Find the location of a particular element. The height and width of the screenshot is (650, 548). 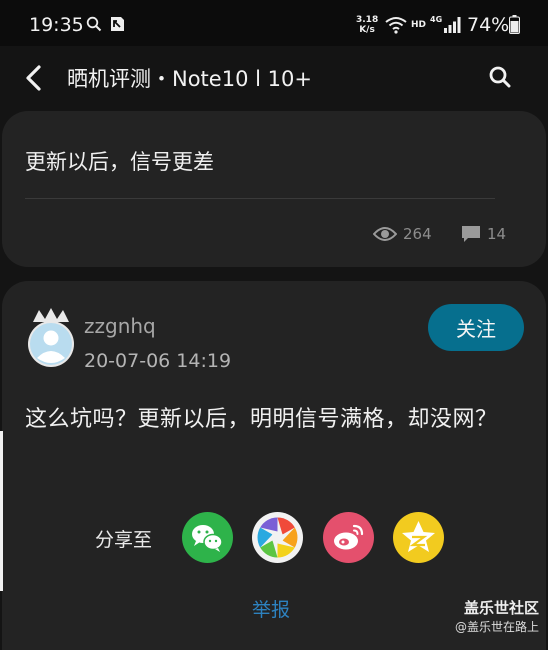

app-notification-icon is located at coordinates (117, 24).